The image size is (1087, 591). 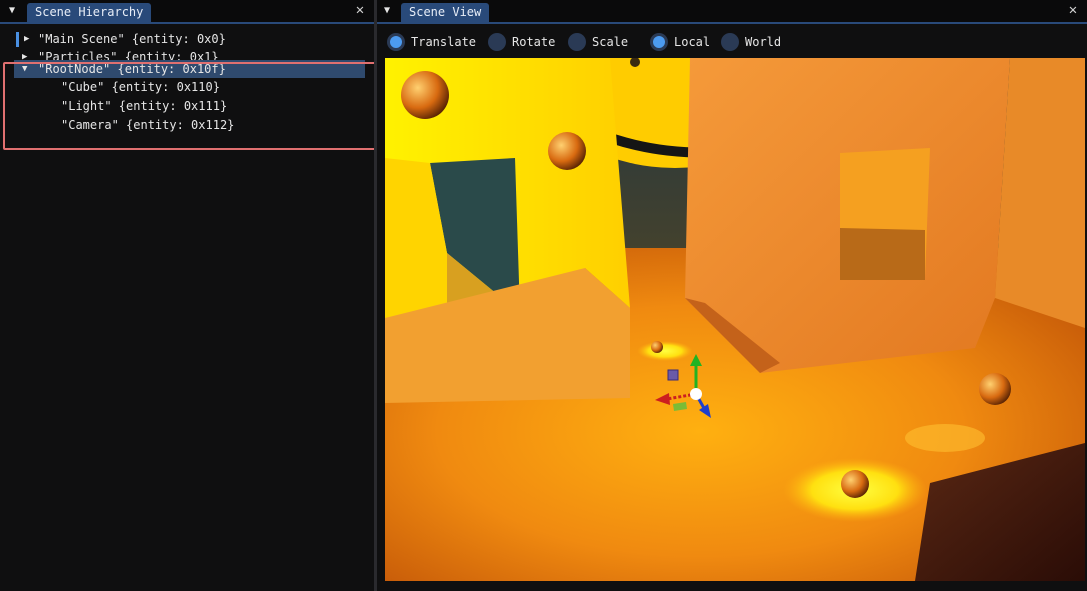 What do you see at coordinates (763, 42) in the screenshot?
I see `radio-label: World` at bounding box center [763, 42].